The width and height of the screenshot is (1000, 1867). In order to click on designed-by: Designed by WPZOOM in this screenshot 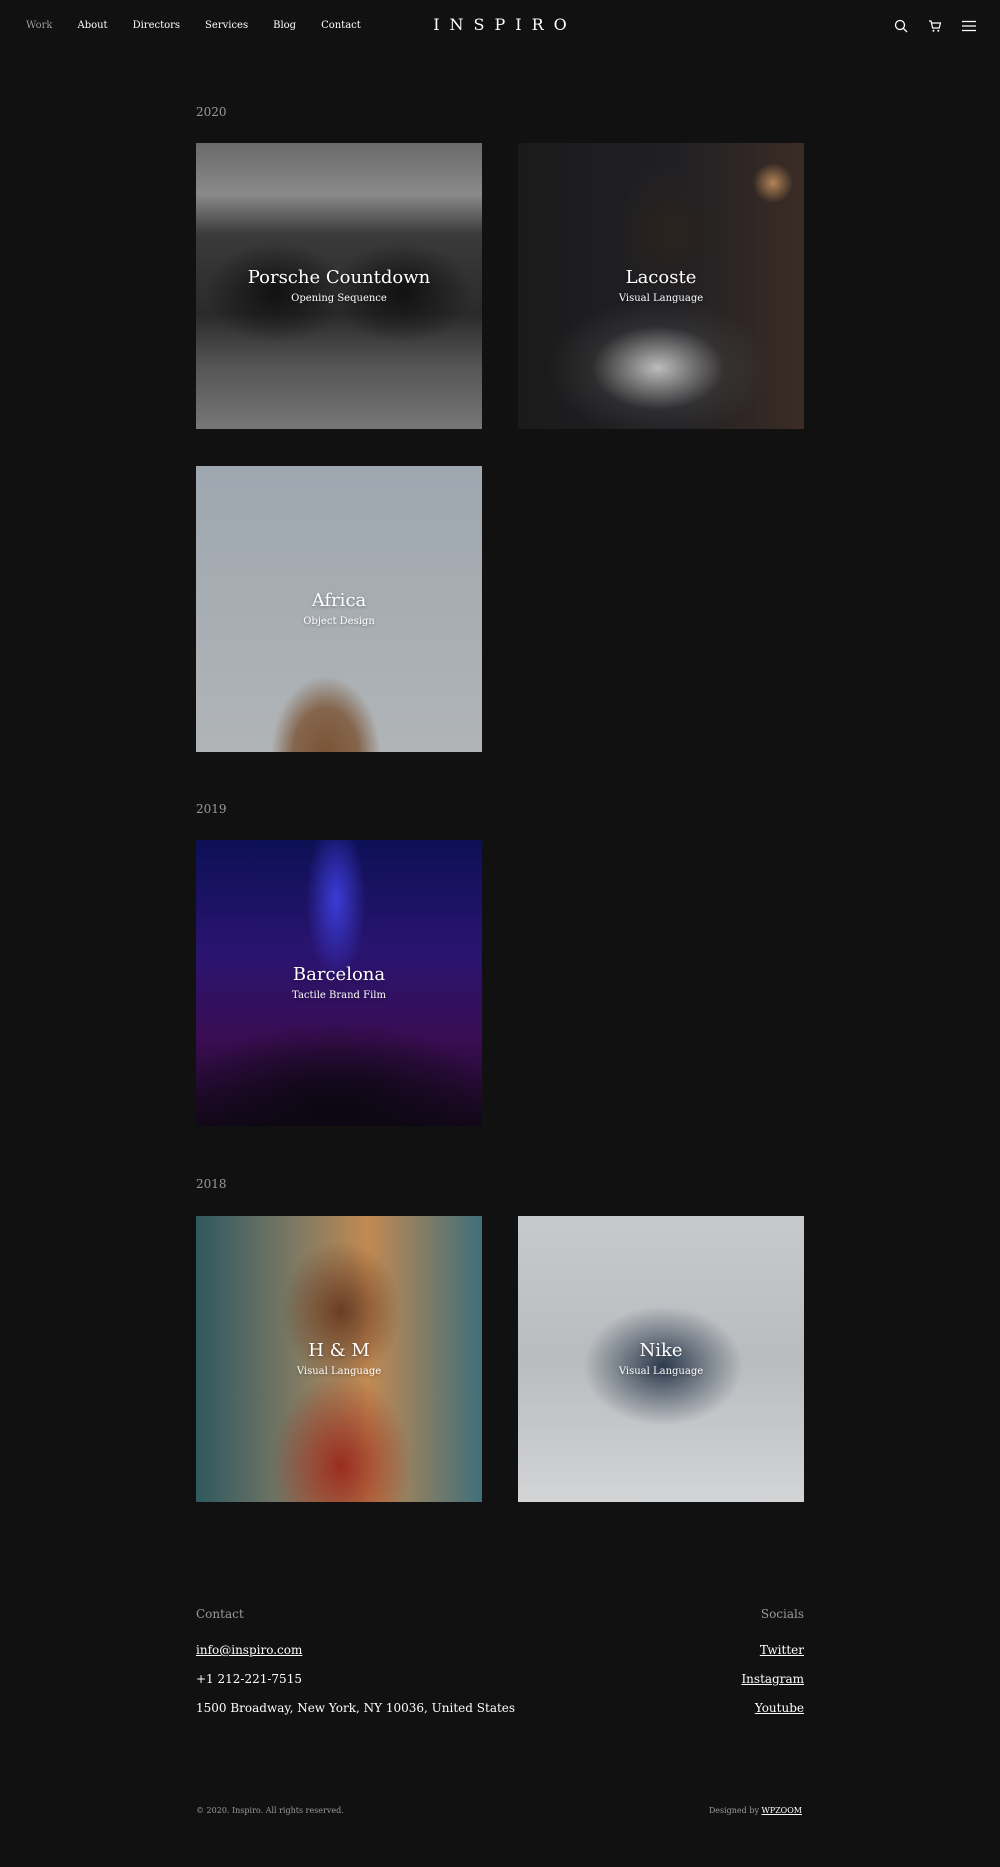, I will do `click(755, 1810)`.